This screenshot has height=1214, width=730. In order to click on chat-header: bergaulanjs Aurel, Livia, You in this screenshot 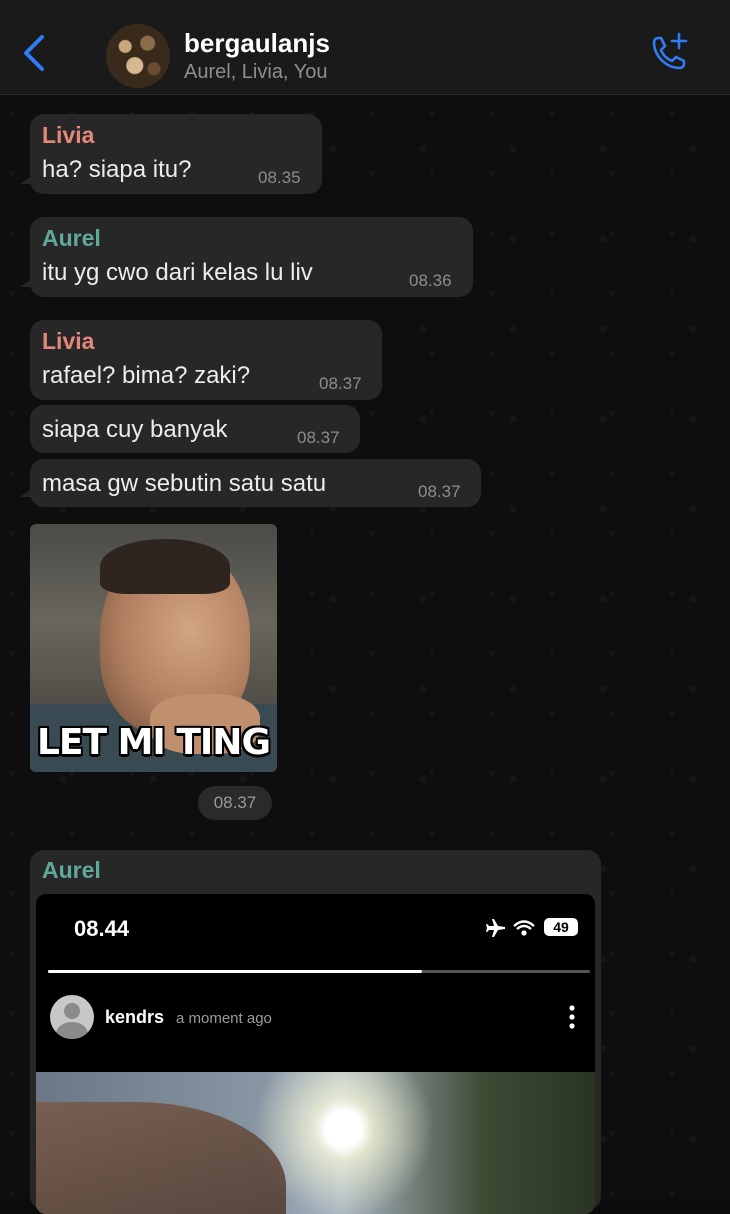, I will do `click(365, 47)`.